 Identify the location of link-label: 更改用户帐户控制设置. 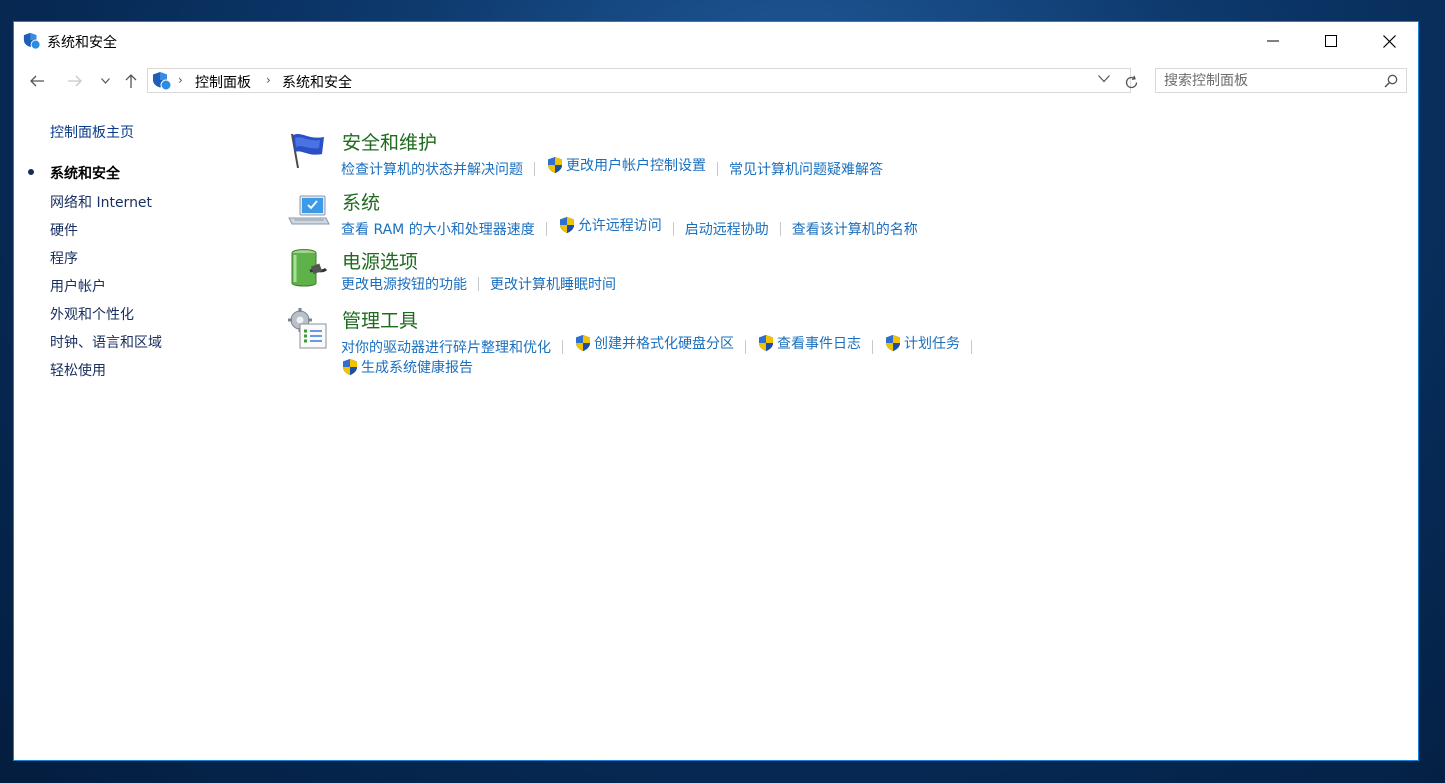
(636, 166).